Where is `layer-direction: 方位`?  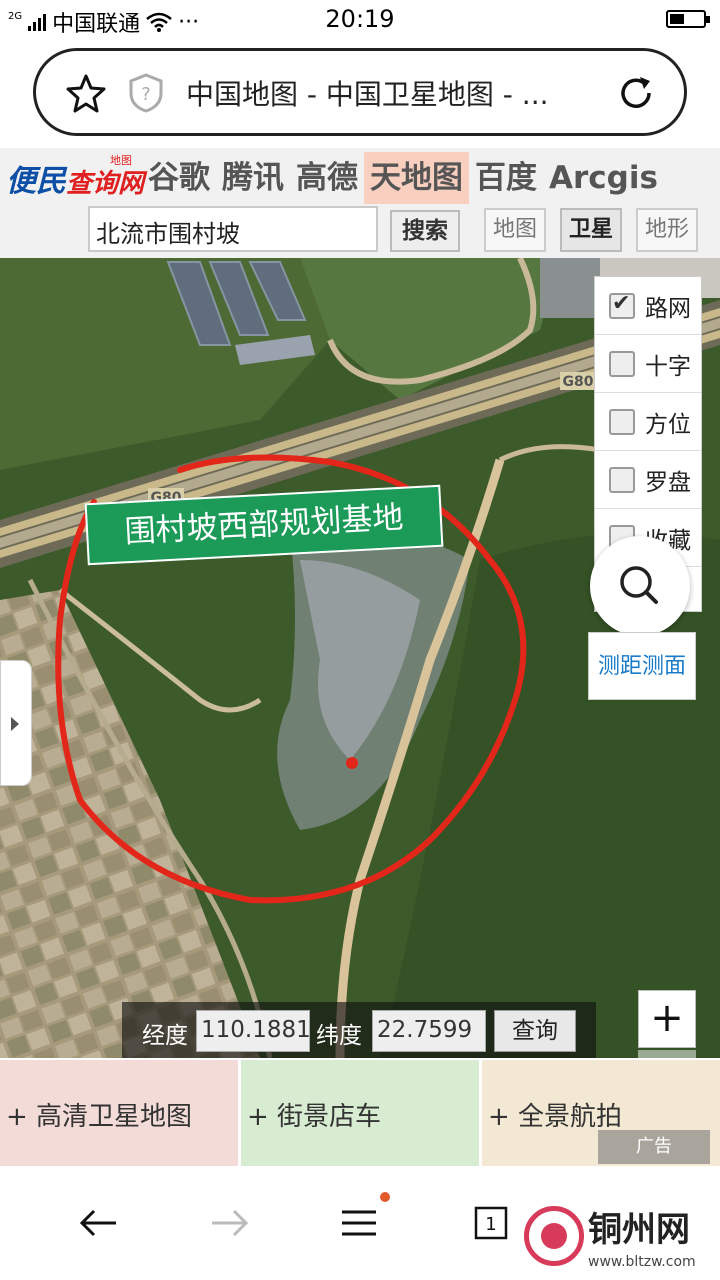 layer-direction: 方位 is located at coordinates (648, 422).